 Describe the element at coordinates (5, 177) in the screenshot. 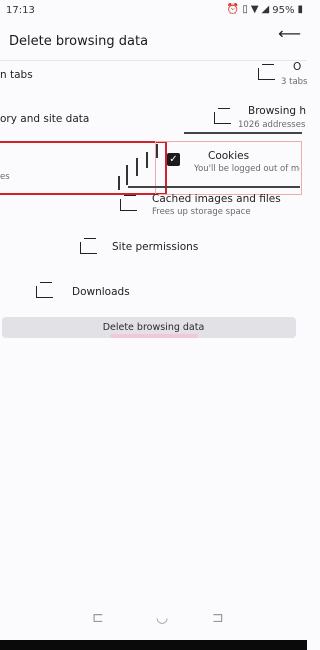

I see `cookies-left-label: es` at that location.